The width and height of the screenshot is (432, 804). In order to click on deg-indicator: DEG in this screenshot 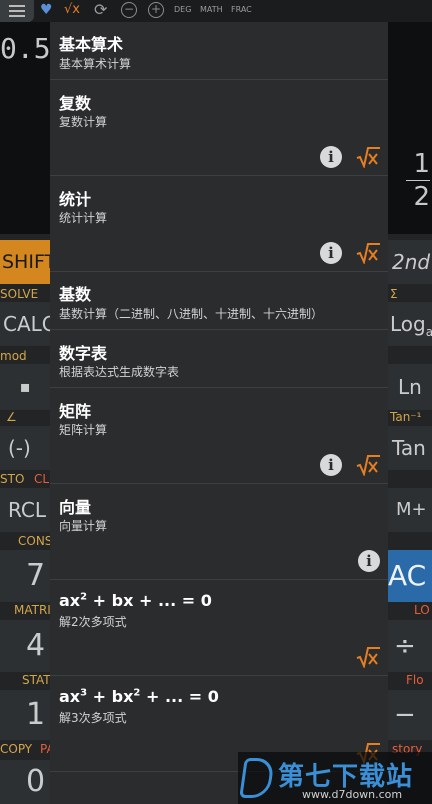, I will do `click(183, 9)`.